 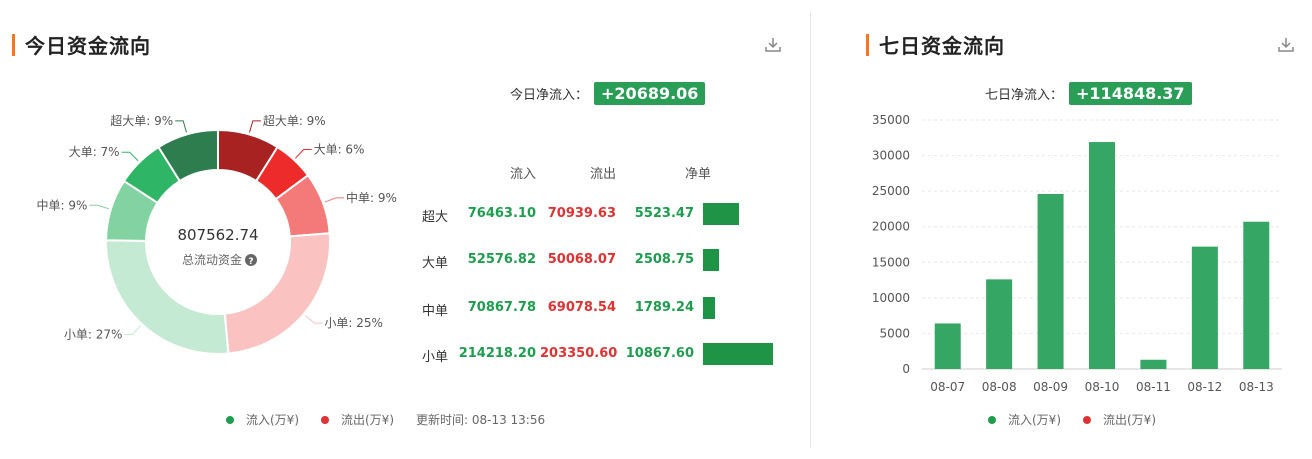 I want to click on update-time-text: 更新时间: 08-13 13:56, so click(x=481, y=420).